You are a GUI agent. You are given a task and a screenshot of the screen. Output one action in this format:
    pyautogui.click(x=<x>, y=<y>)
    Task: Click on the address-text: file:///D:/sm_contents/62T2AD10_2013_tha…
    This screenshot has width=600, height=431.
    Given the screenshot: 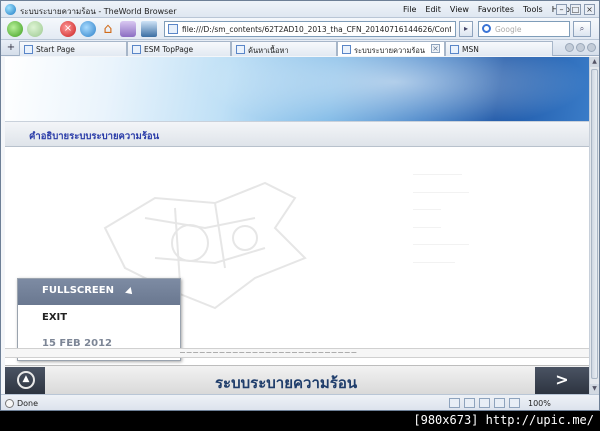 What is the action you would take?
    pyautogui.click(x=316, y=29)
    